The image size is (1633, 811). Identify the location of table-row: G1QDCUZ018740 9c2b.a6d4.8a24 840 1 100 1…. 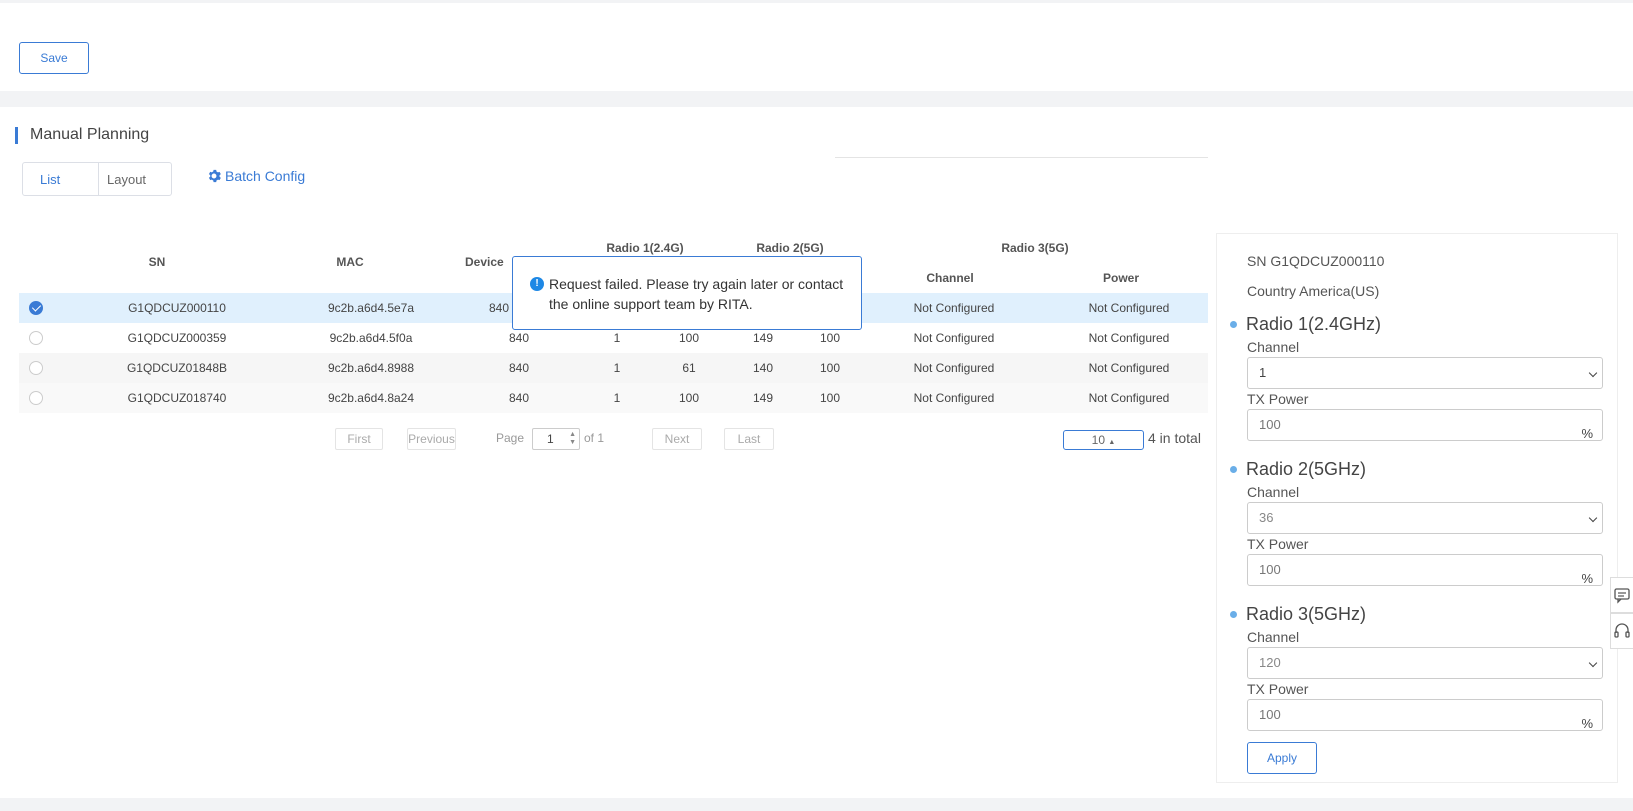
(613, 398).